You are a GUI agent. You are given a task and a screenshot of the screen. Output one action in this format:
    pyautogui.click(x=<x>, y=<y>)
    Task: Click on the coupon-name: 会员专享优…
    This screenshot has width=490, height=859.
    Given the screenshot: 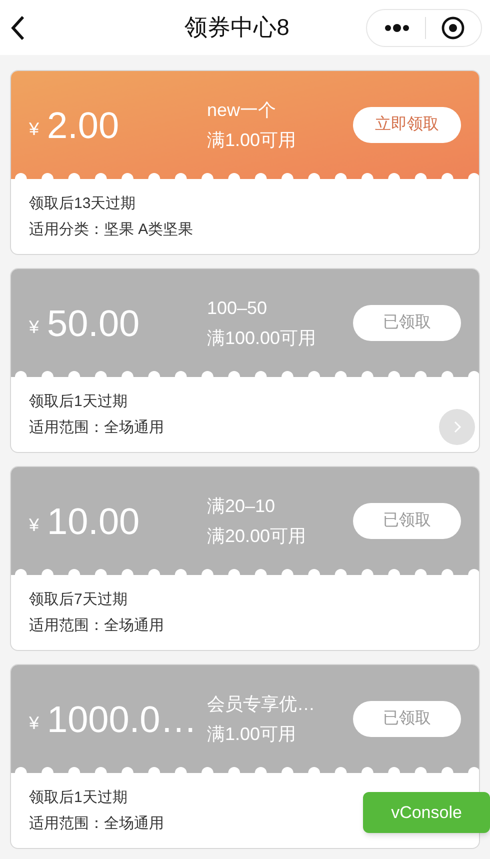 What is the action you would take?
    pyautogui.click(x=261, y=704)
    